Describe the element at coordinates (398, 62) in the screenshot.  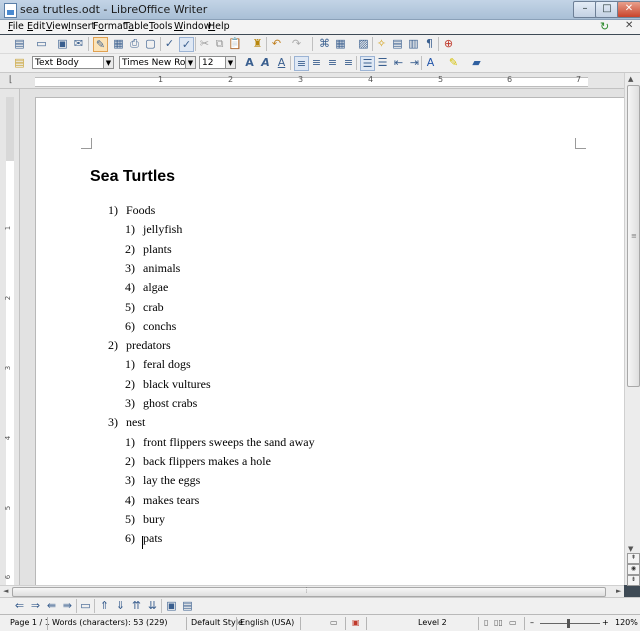
I see `decrease-indent-icon: ⇤` at that location.